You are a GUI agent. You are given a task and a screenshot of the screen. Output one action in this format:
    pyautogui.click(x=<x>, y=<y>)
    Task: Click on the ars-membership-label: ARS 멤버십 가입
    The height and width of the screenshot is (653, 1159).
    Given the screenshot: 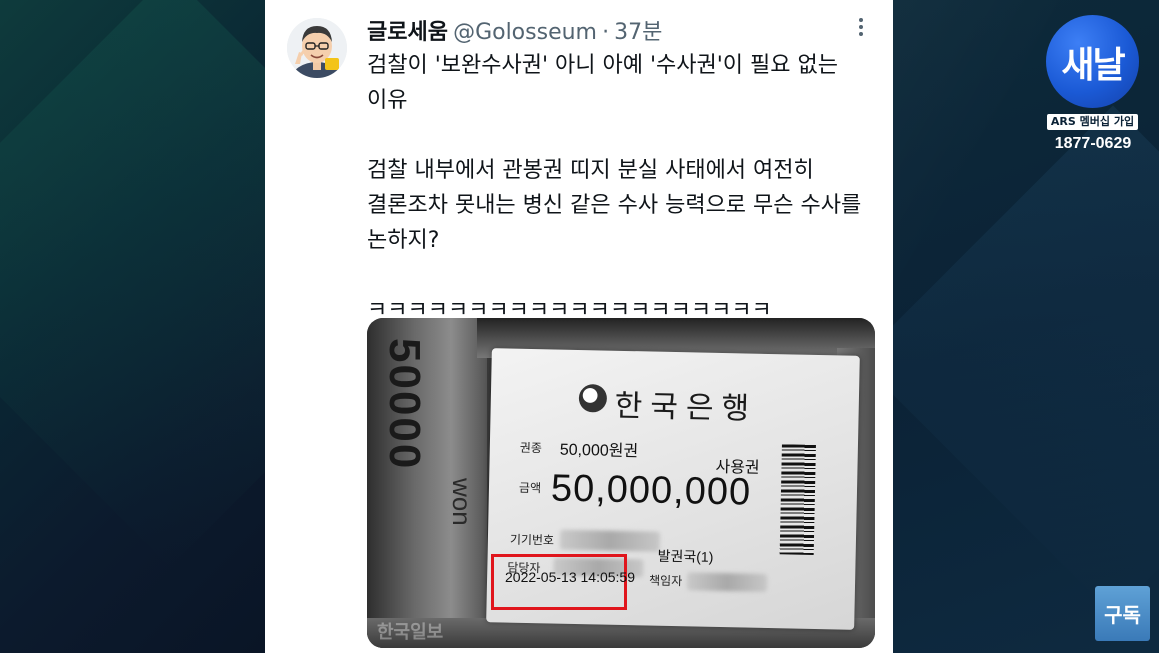 What is the action you would take?
    pyautogui.click(x=1092, y=122)
    